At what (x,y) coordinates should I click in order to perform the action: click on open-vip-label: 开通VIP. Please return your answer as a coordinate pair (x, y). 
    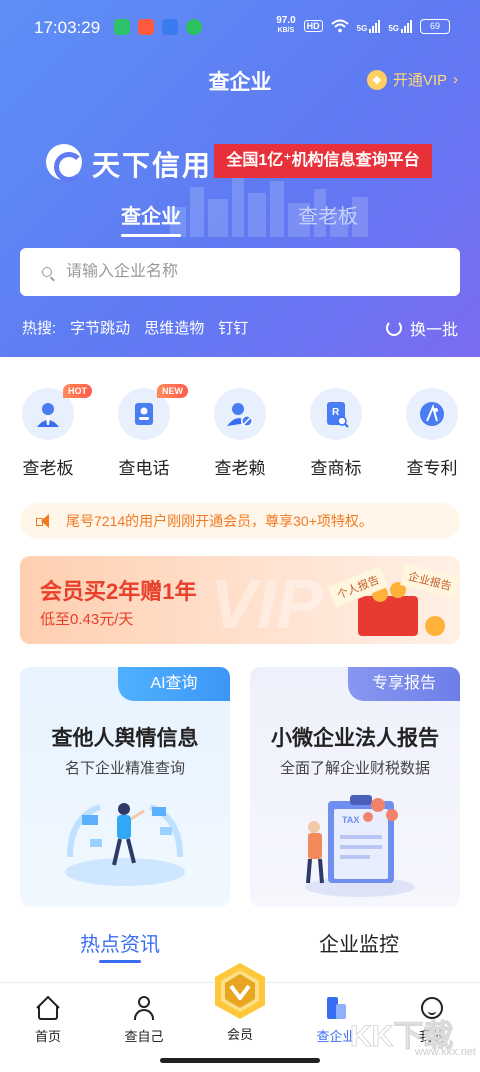
    Looking at the image, I should click on (419, 80).